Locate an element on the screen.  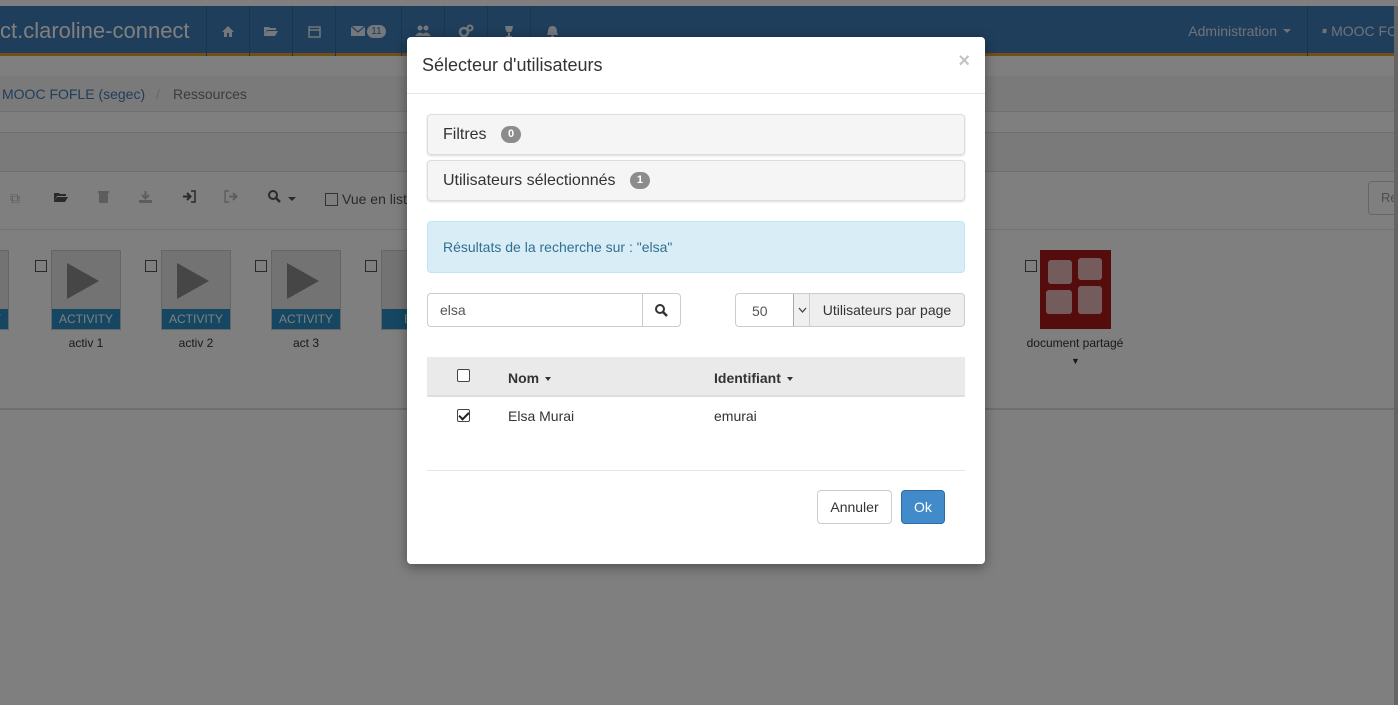
modal-header: Sélecteur d'utilisateurs × is located at coordinates (696, 65).